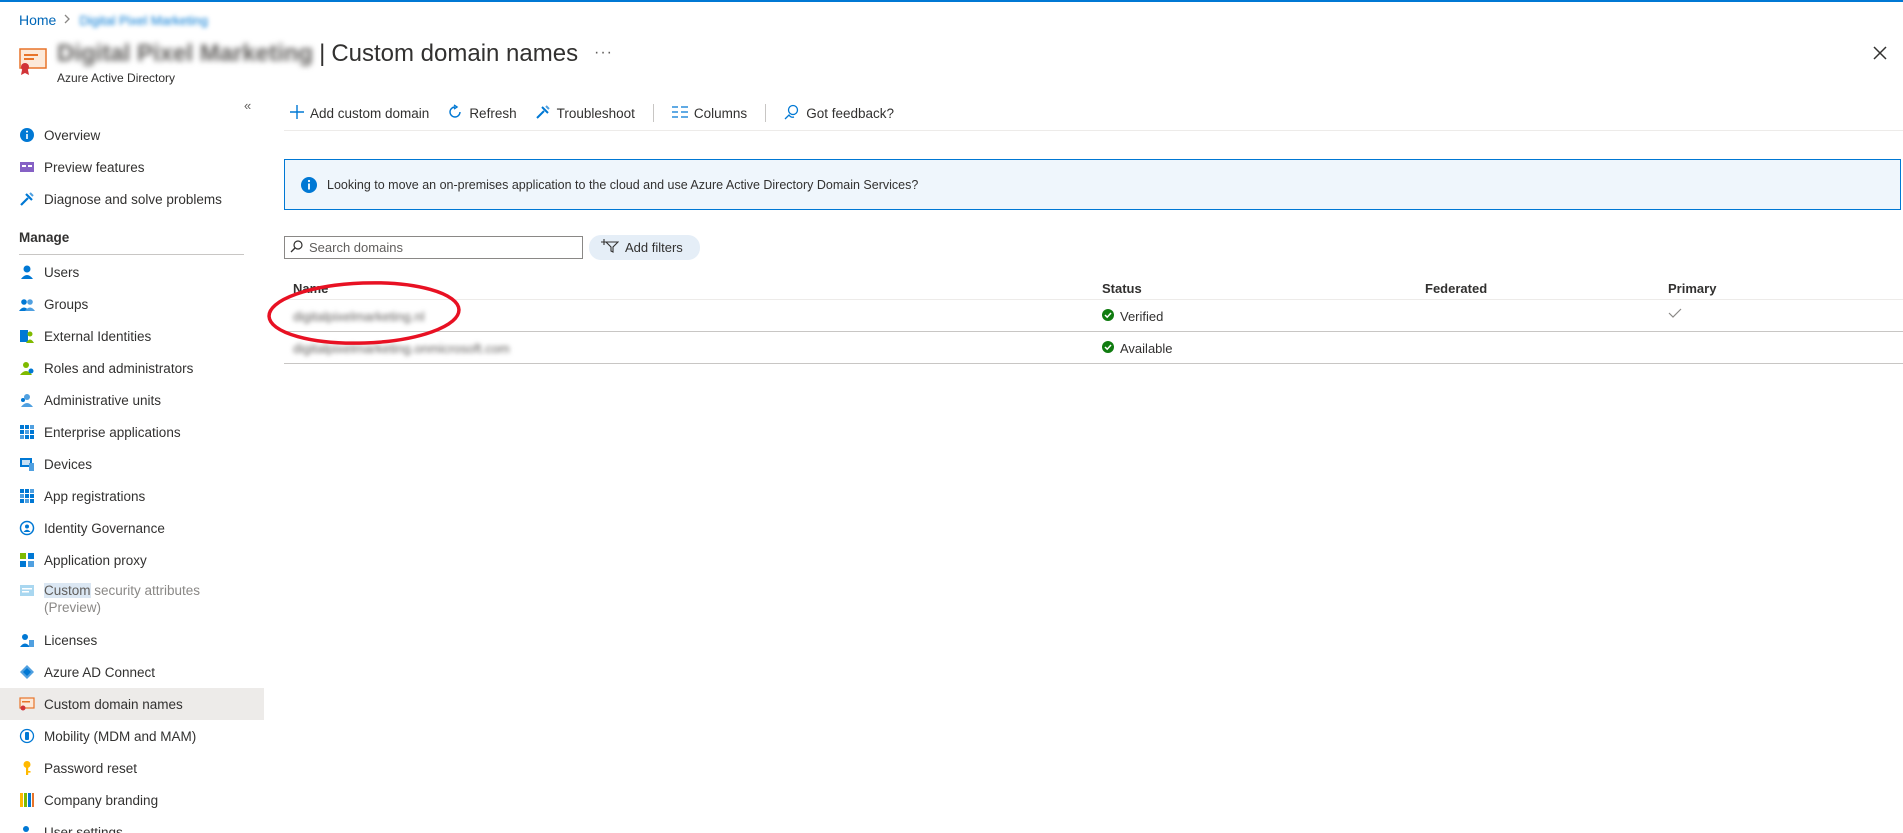 Image resolution: width=1903 pixels, height=833 pixels. Describe the element at coordinates (113, 704) in the screenshot. I see `sidebar-item-label: Custom domain names` at that location.